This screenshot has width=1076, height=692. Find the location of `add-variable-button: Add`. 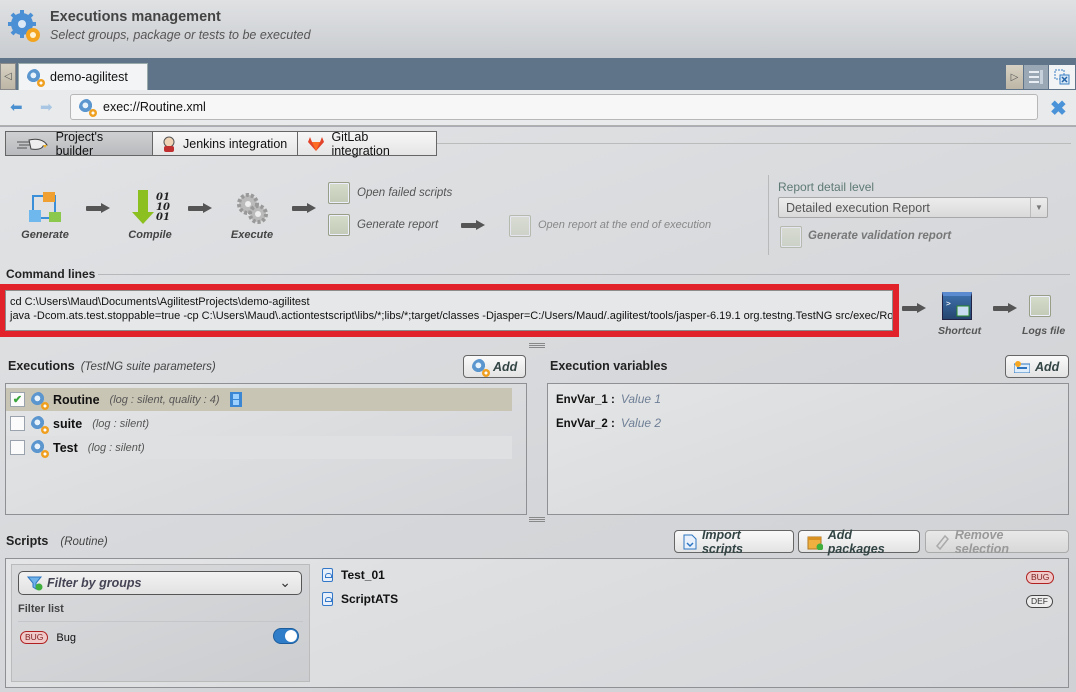

add-variable-button: Add is located at coordinates (1037, 366).